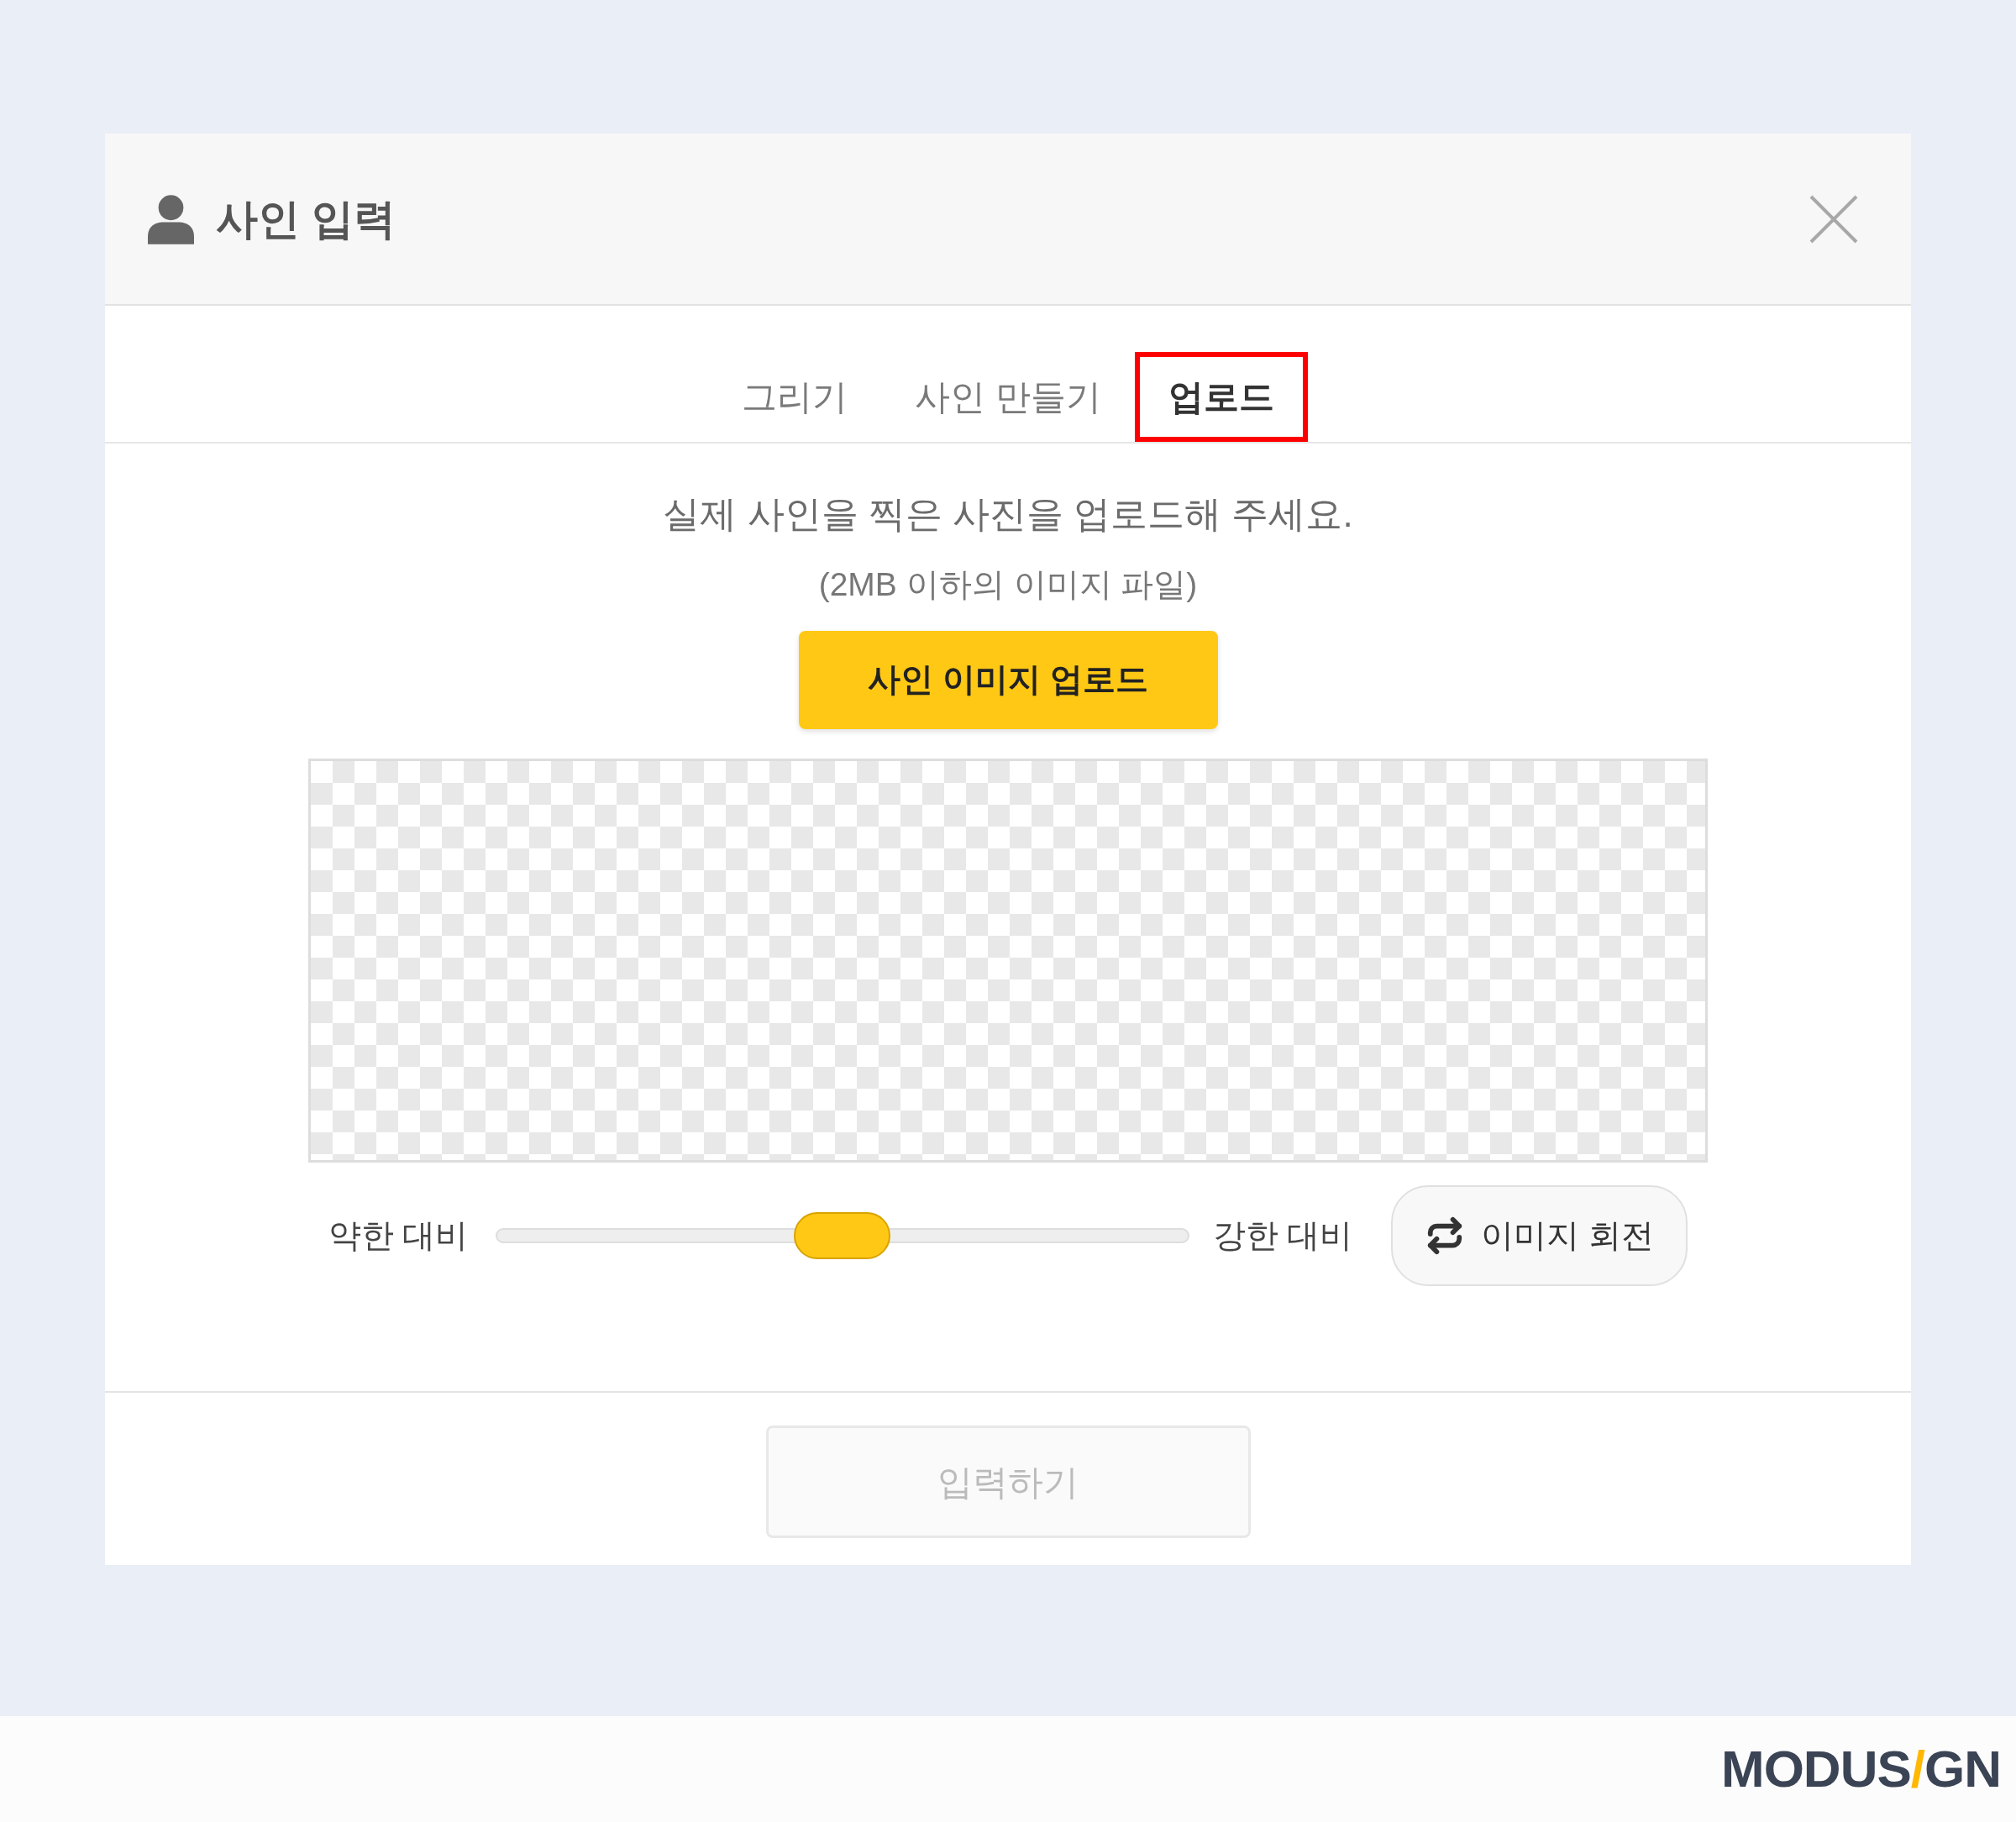 The width and height of the screenshot is (2016, 1822). I want to click on close-button, so click(1834, 218).